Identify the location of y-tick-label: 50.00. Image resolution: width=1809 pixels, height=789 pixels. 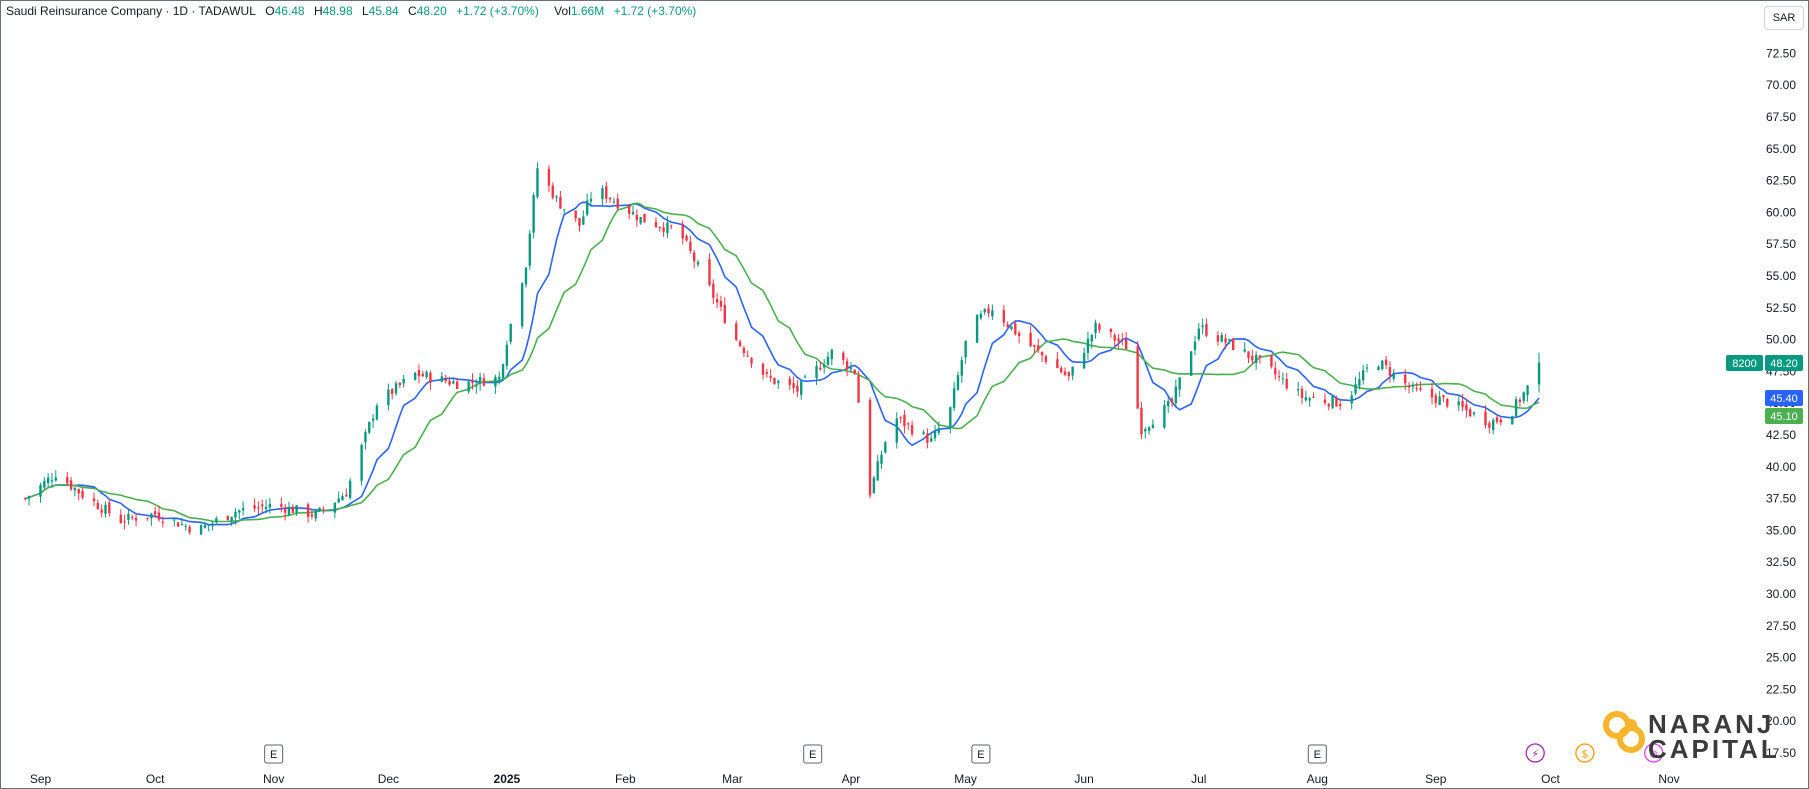
(1781, 340).